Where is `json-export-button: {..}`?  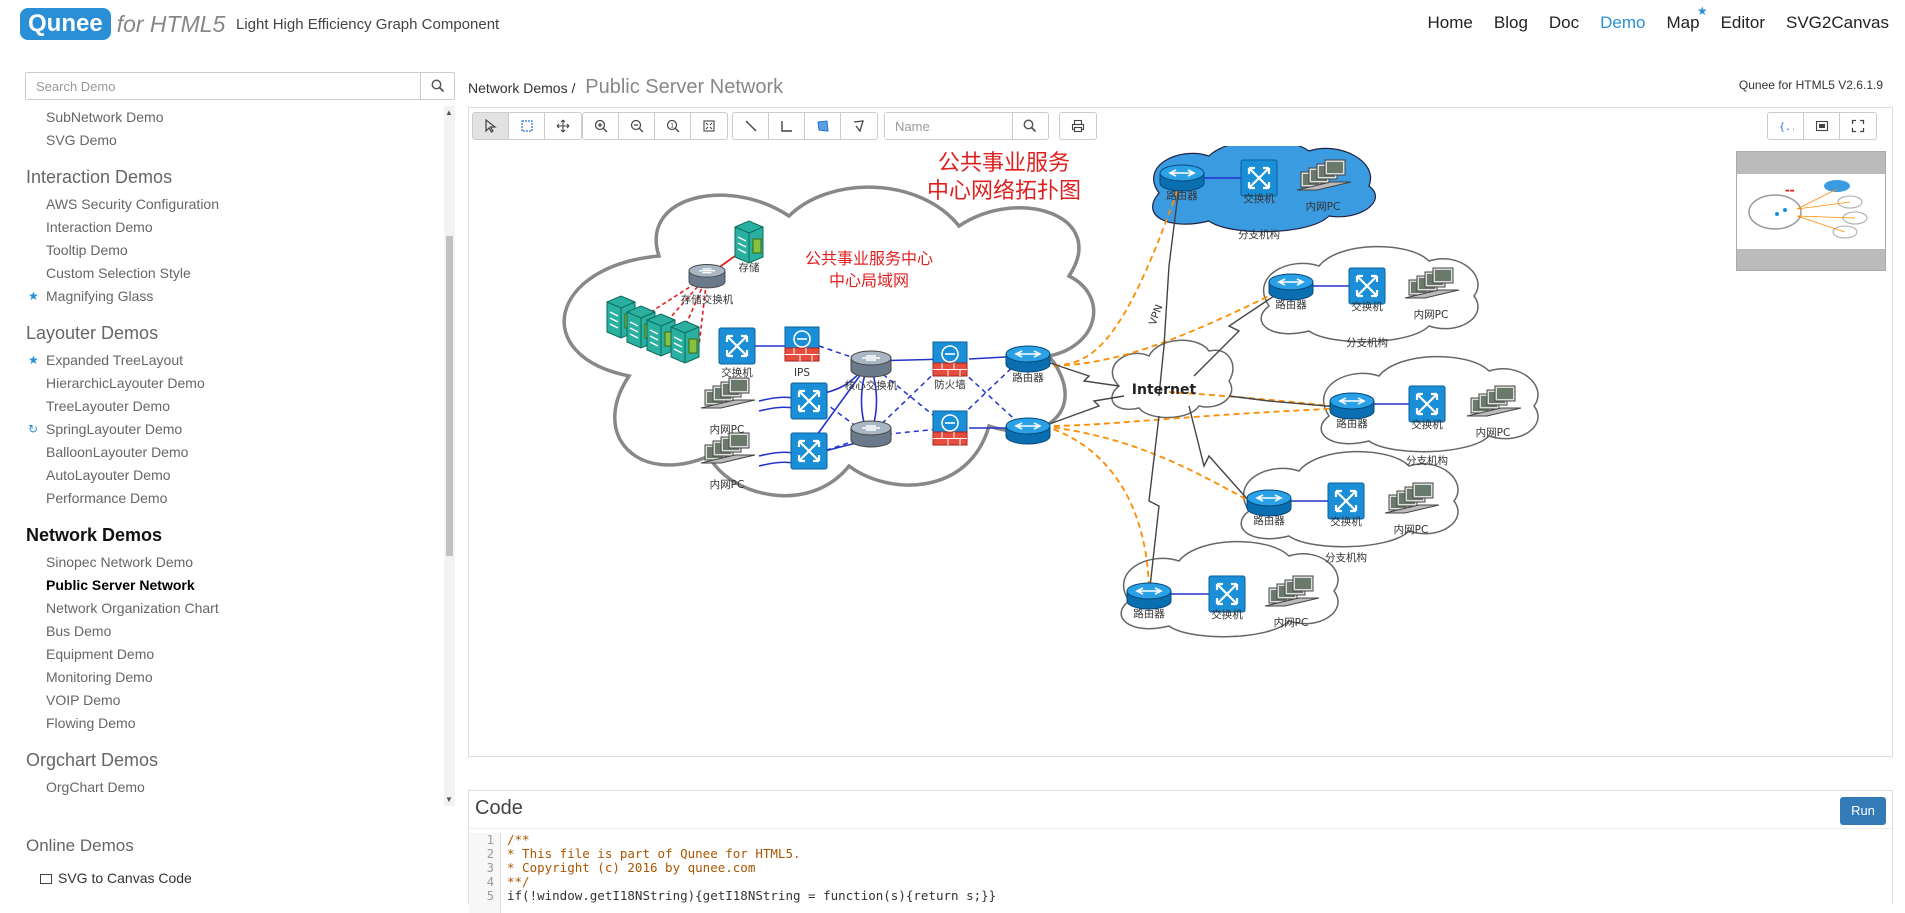 json-export-button: {..} is located at coordinates (1786, 126).